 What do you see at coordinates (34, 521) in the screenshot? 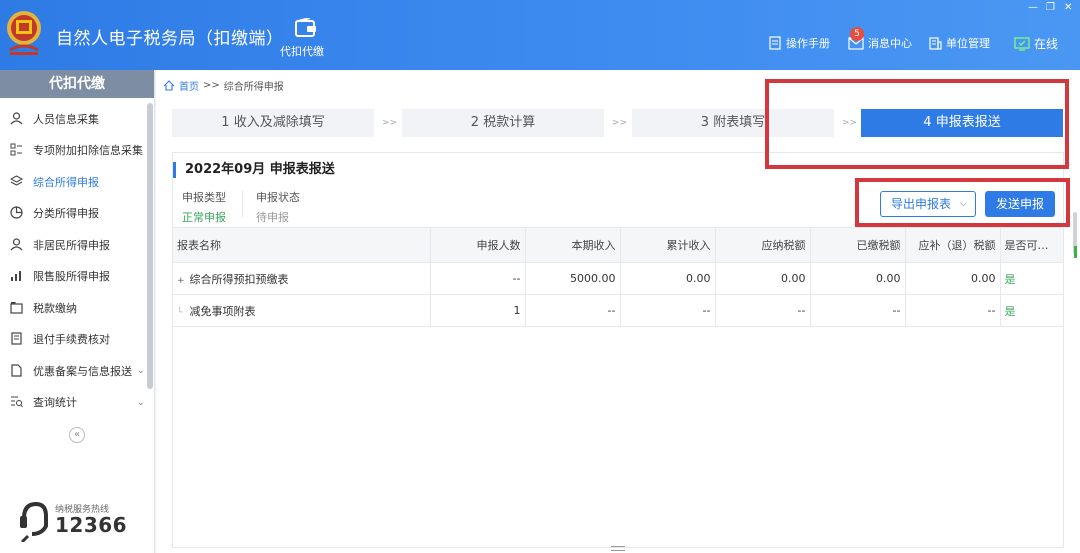
I see `headset-icon` at bounding box center [34, 521].